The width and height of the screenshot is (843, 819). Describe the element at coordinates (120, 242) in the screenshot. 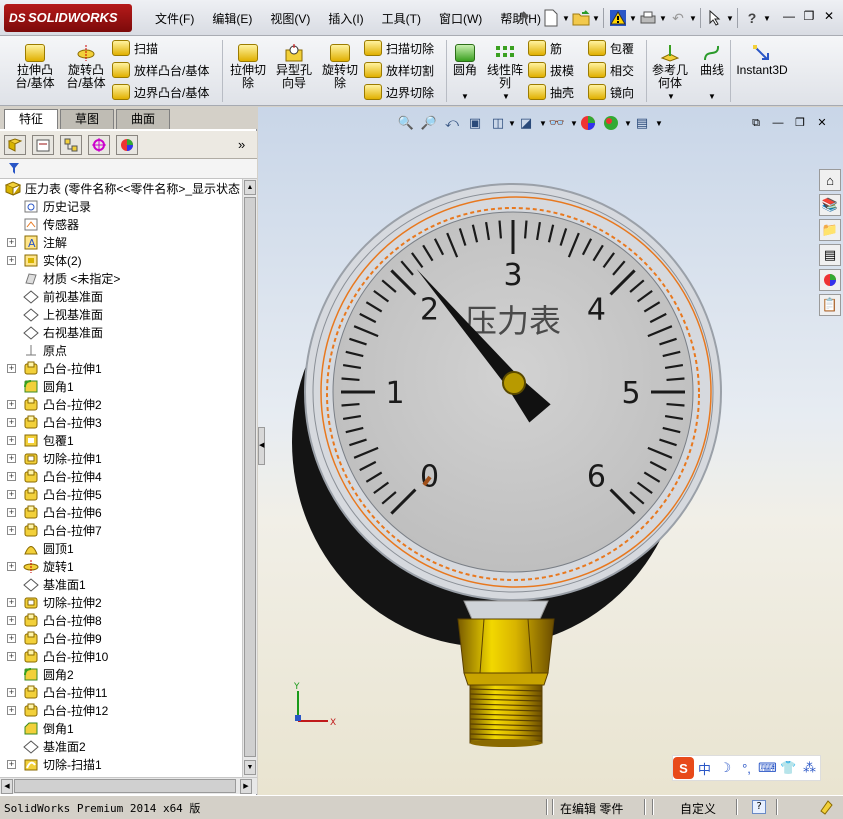

I see `tree-row: + A 注解` at that location.